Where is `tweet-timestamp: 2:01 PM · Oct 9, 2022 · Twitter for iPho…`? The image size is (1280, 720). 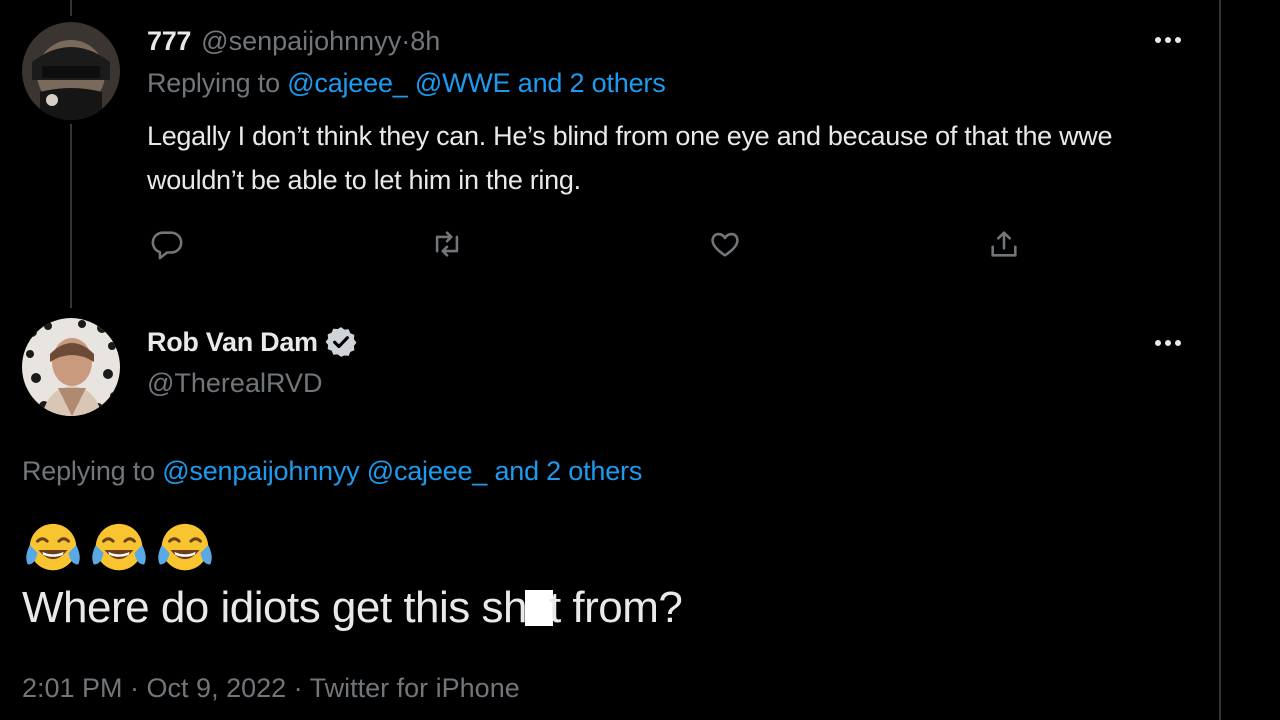 tweet-timestamp: 2:01 PM · Oct 9, 2022 · Twitter for iPho… is located at coordinates (271, 688).